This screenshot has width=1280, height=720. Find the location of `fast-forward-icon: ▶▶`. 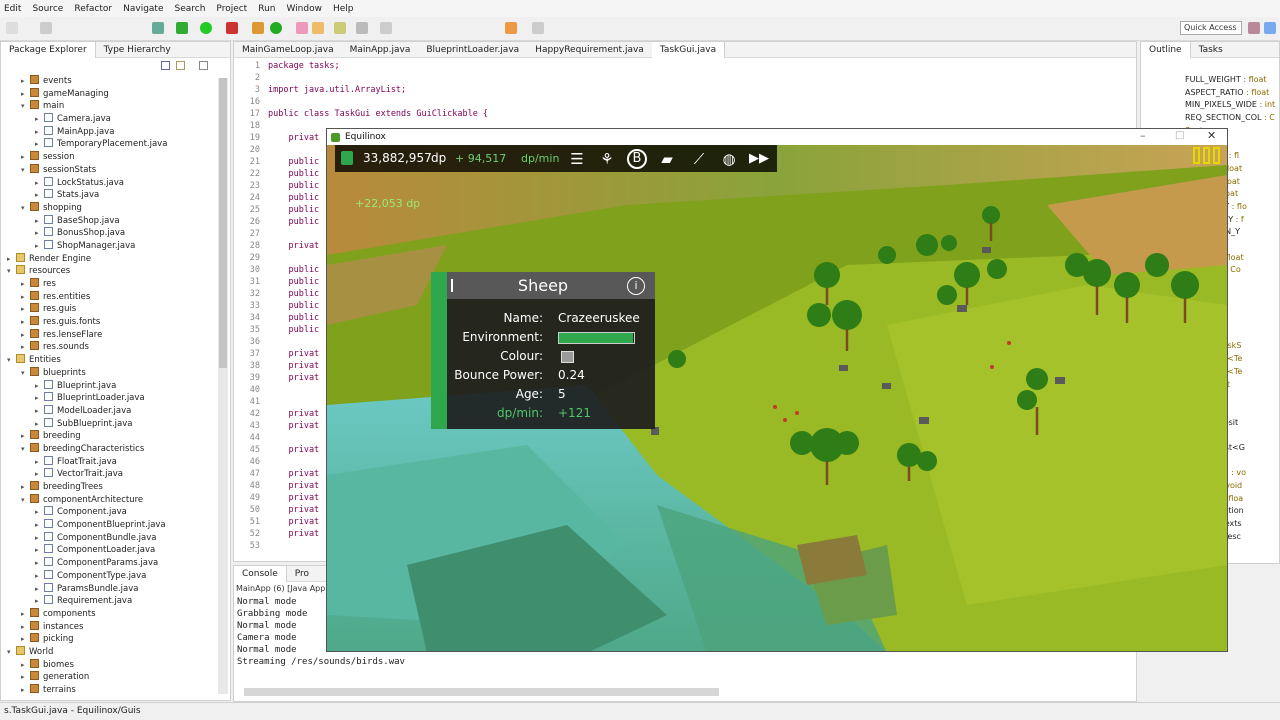

fast-forward-icon: ▶▶ is located at coordinates (759, 159).